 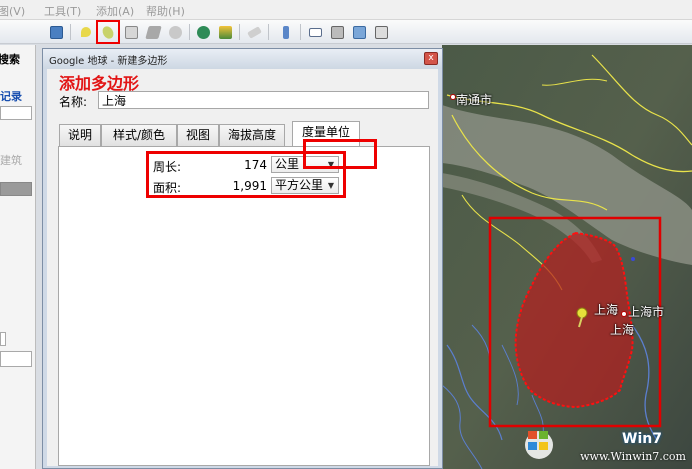 What do you see at coordinates (73, 102) in the screenshot?
I see `name-label: 名称:` at bounding box center [73, 102].